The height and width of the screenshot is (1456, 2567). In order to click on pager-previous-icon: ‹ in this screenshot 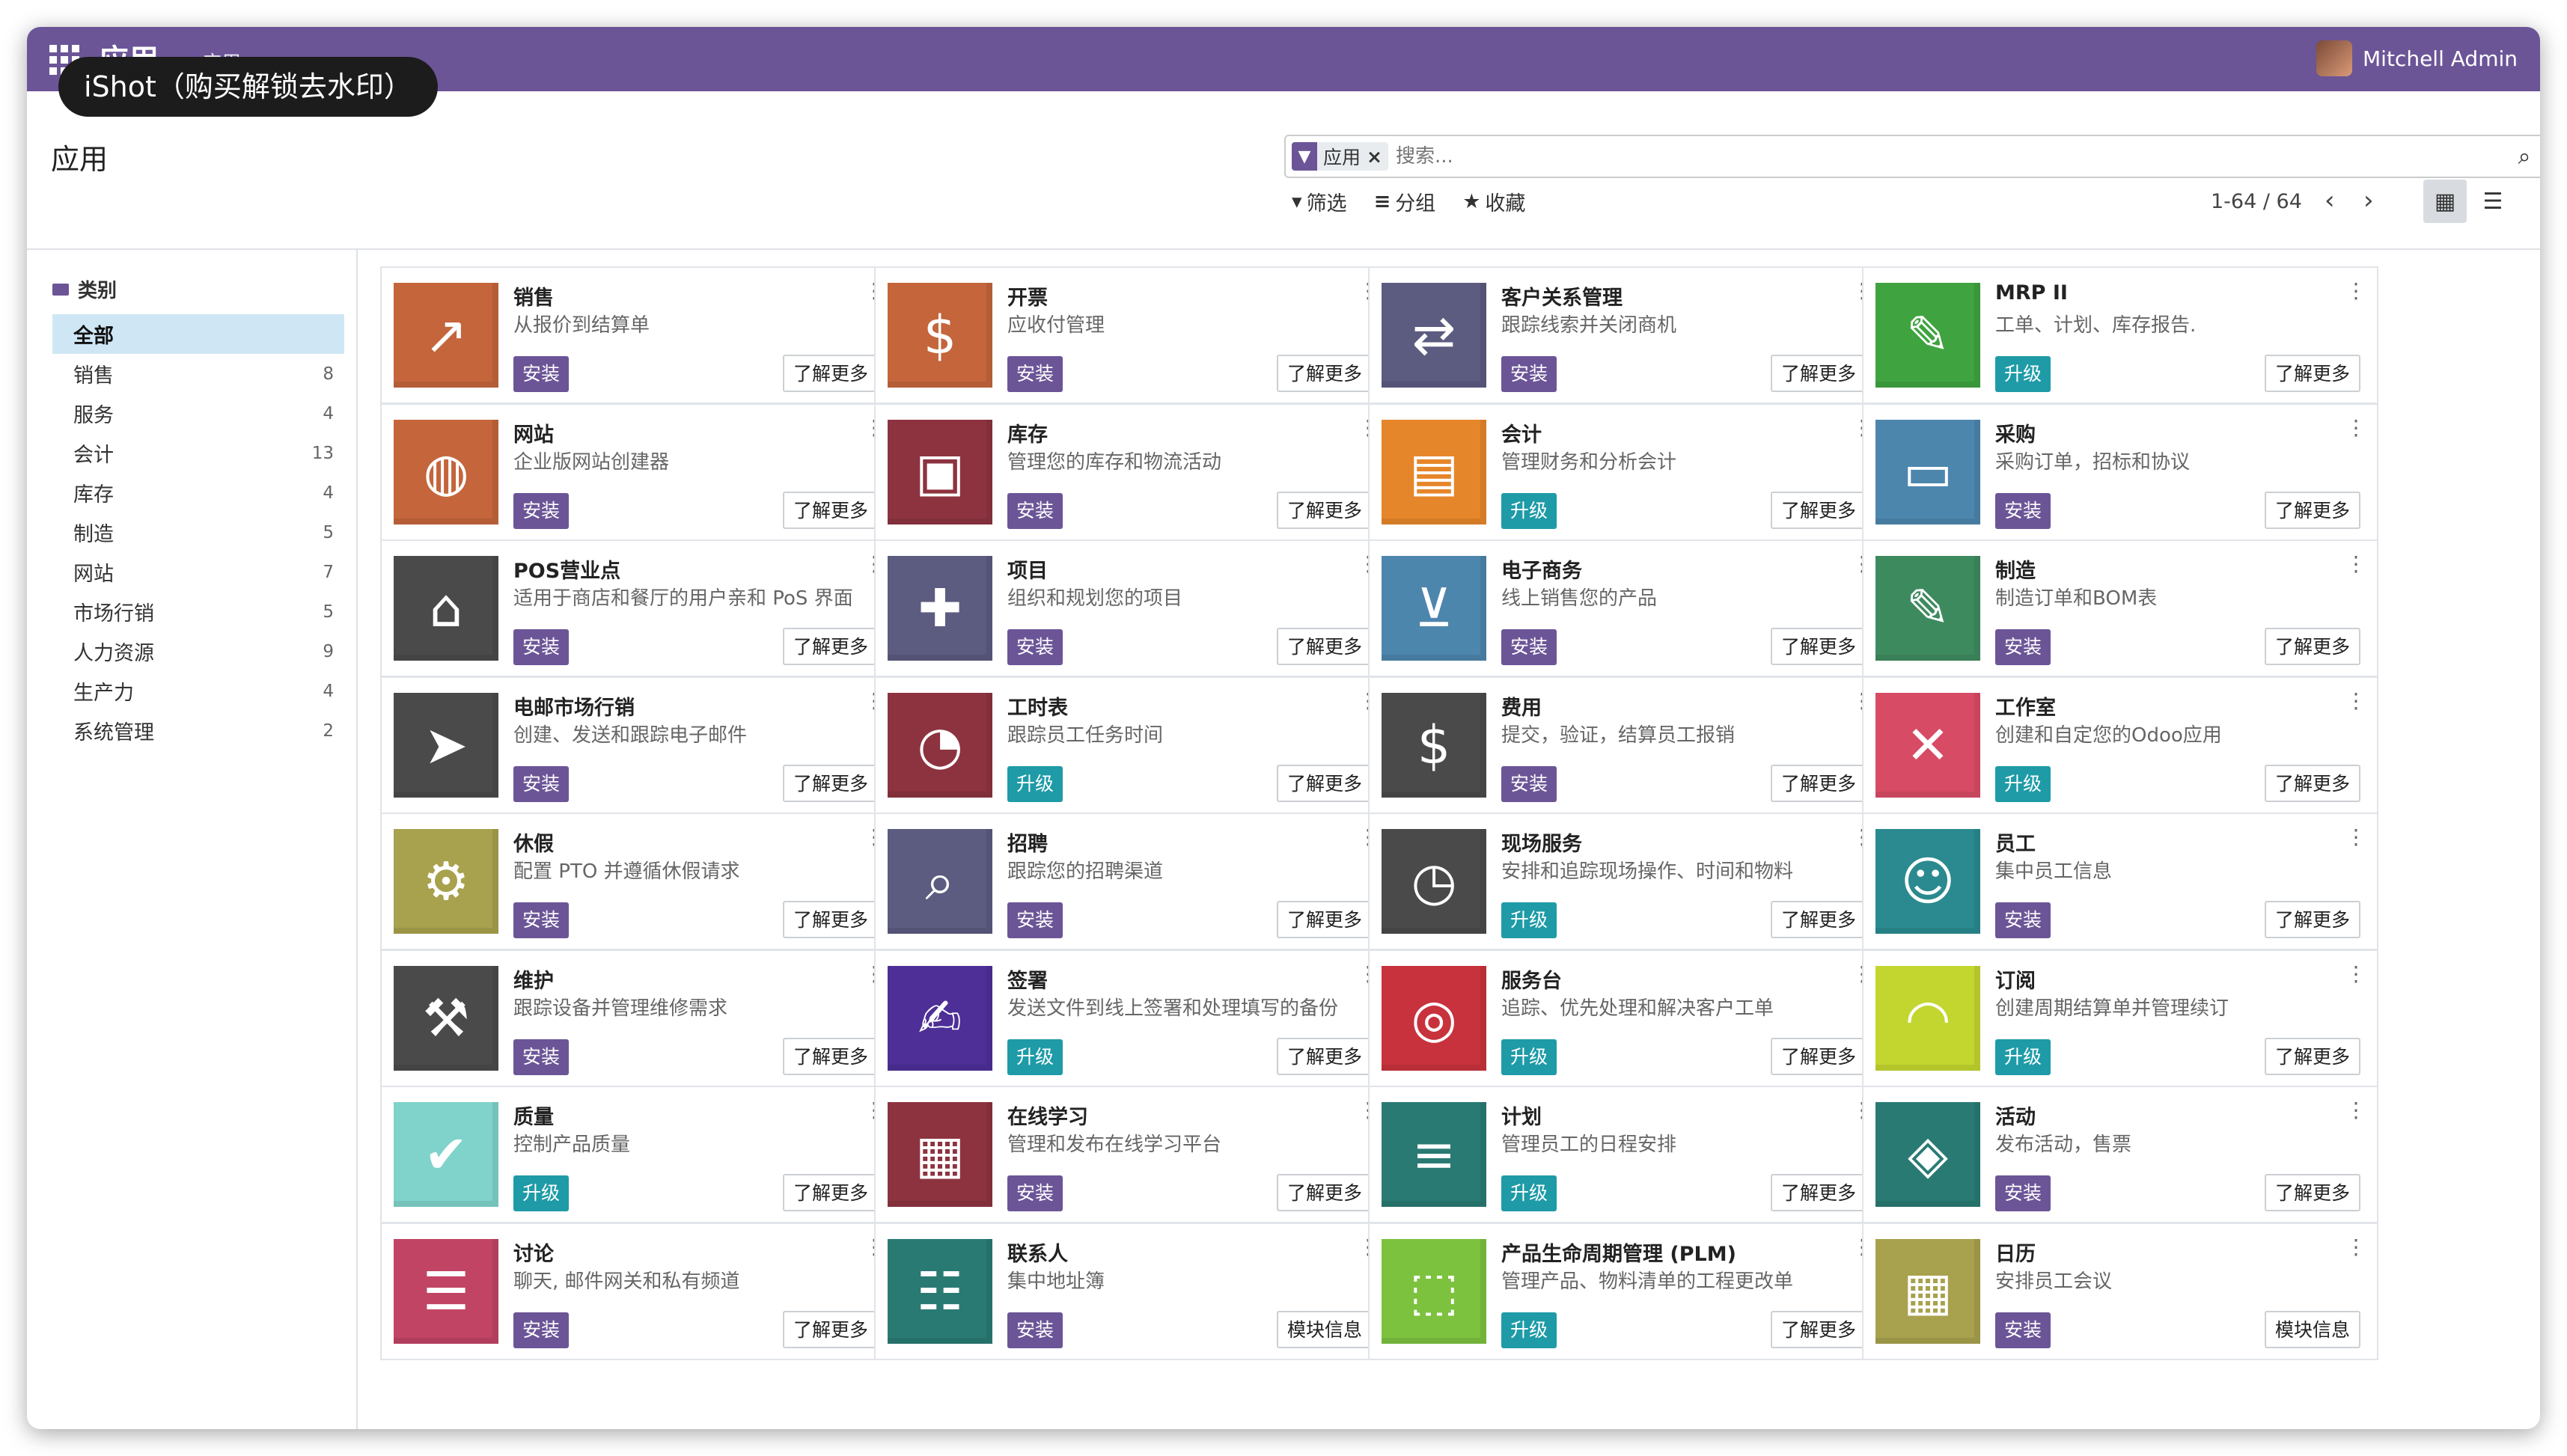, I will do `click(2330, 200)`.